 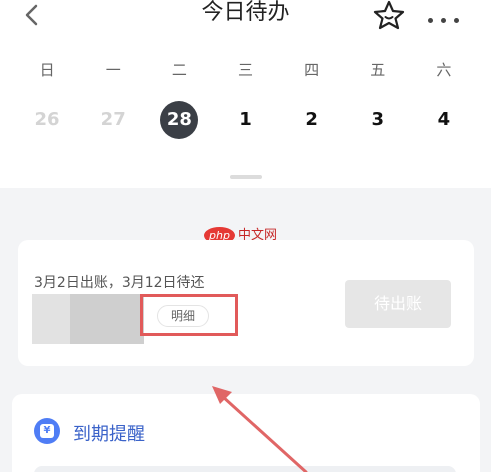 I want to click on drag-handle, so click(x=246, y=177).